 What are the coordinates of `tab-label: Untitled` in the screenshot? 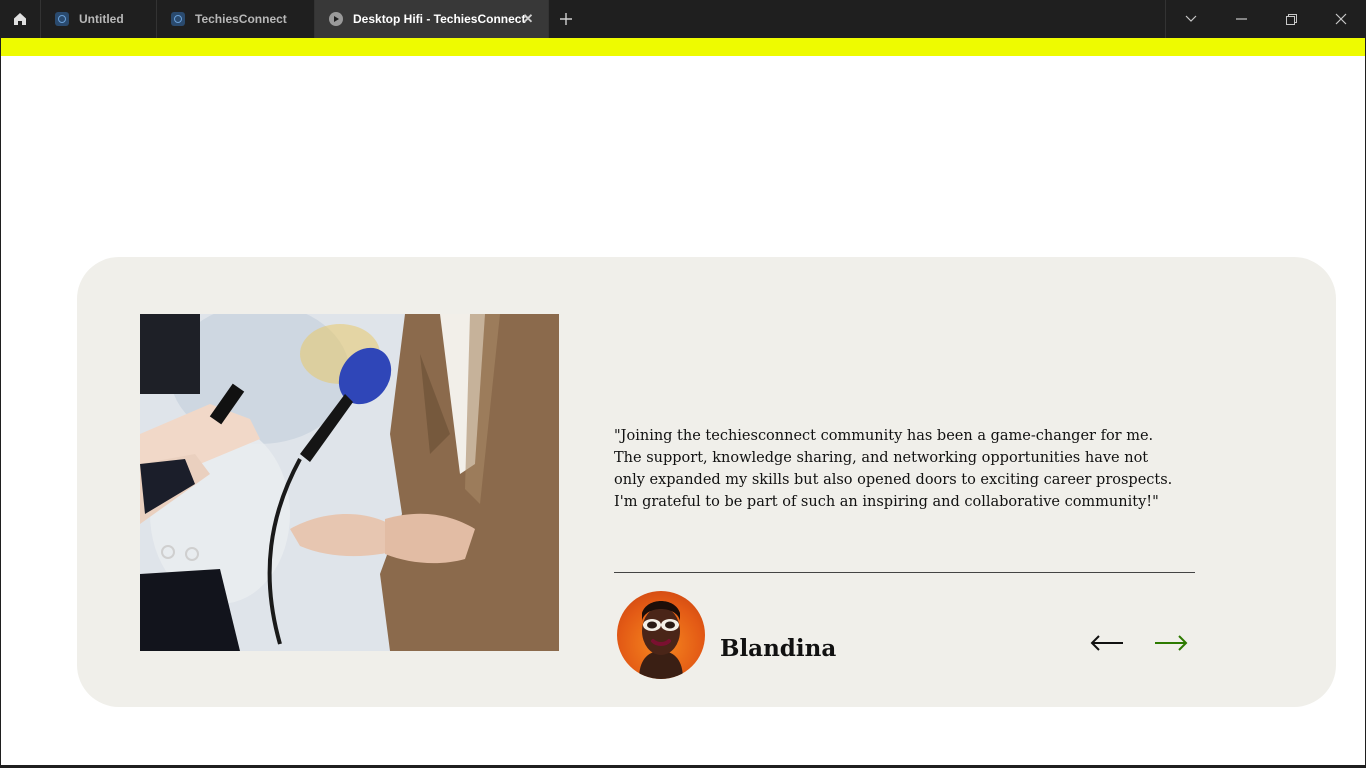 It's located at (101, 19).